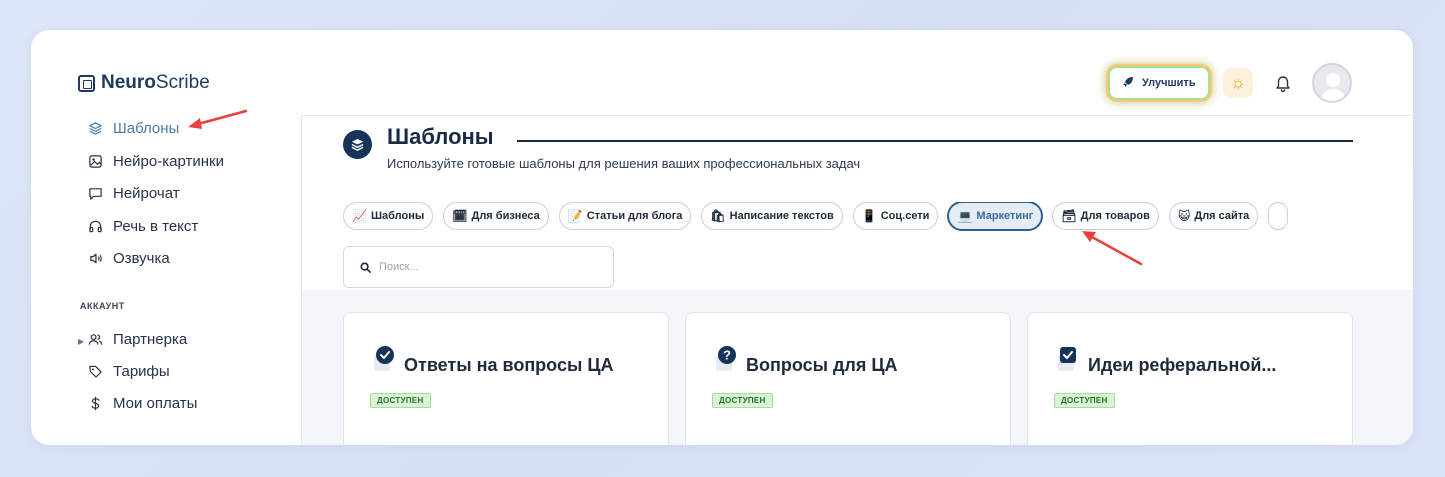 The image size is (1445, 477). Describe the element at coordinates (150, 339) in the screenshot. I see `sidebar-item-label: Партнерка` at that location.